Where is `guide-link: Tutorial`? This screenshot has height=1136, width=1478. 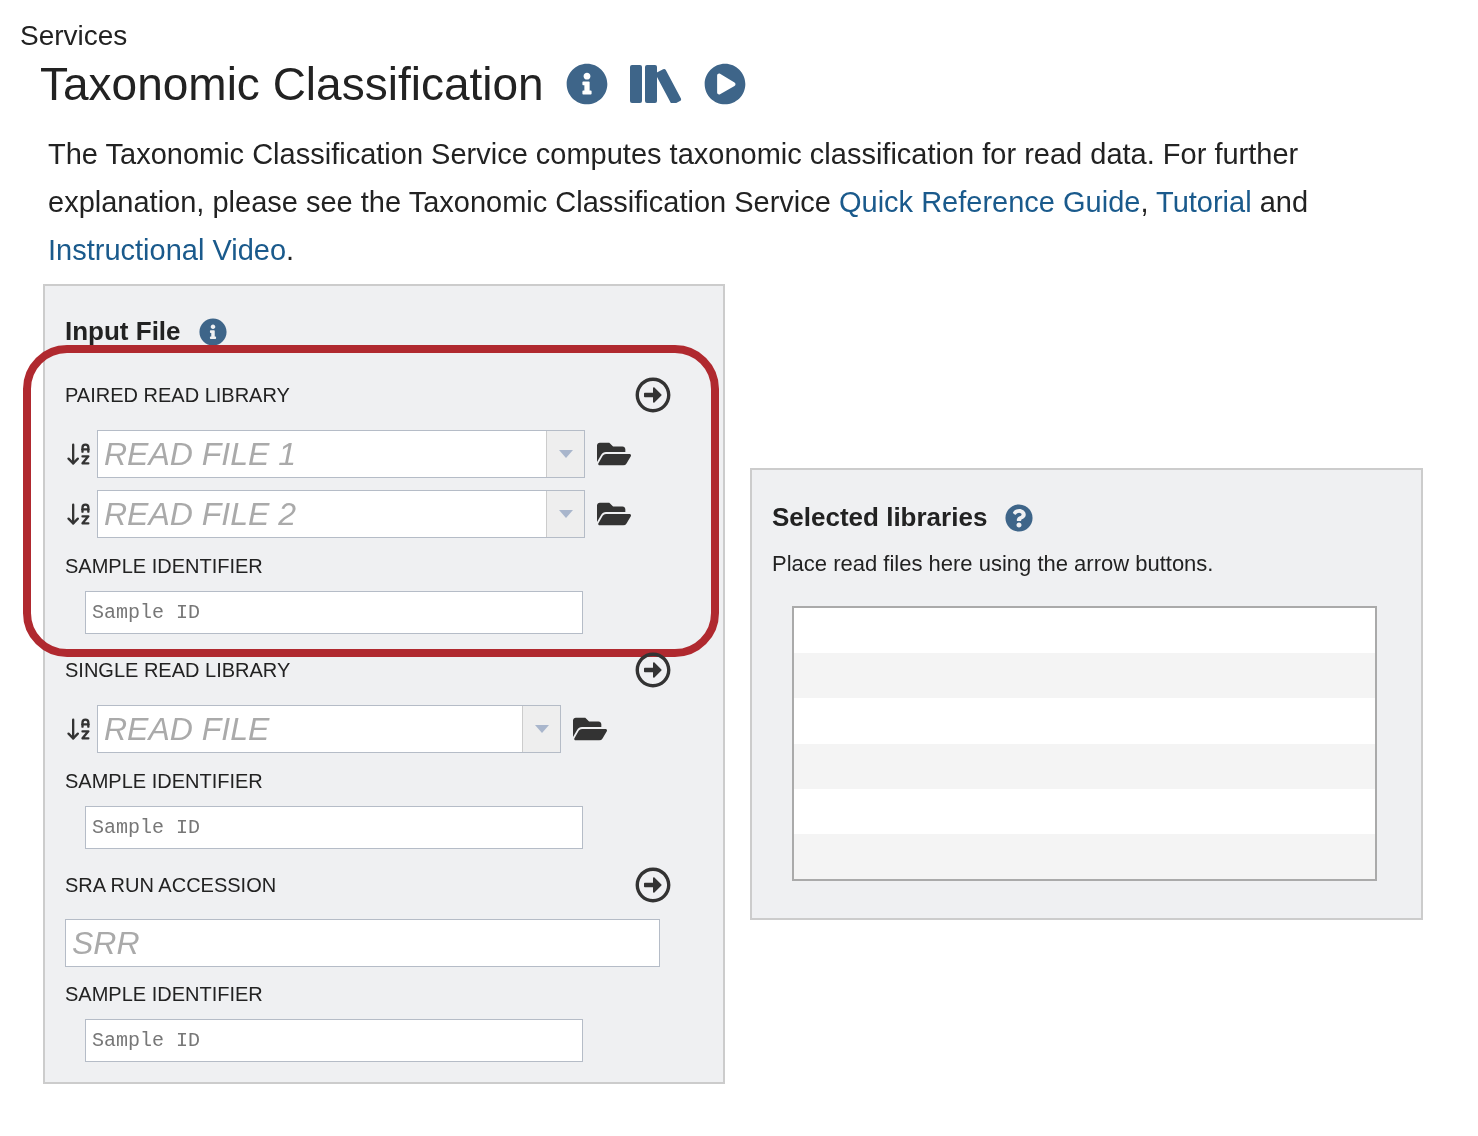
guide-link: Tutorial is located at coordinates (1204, 202).